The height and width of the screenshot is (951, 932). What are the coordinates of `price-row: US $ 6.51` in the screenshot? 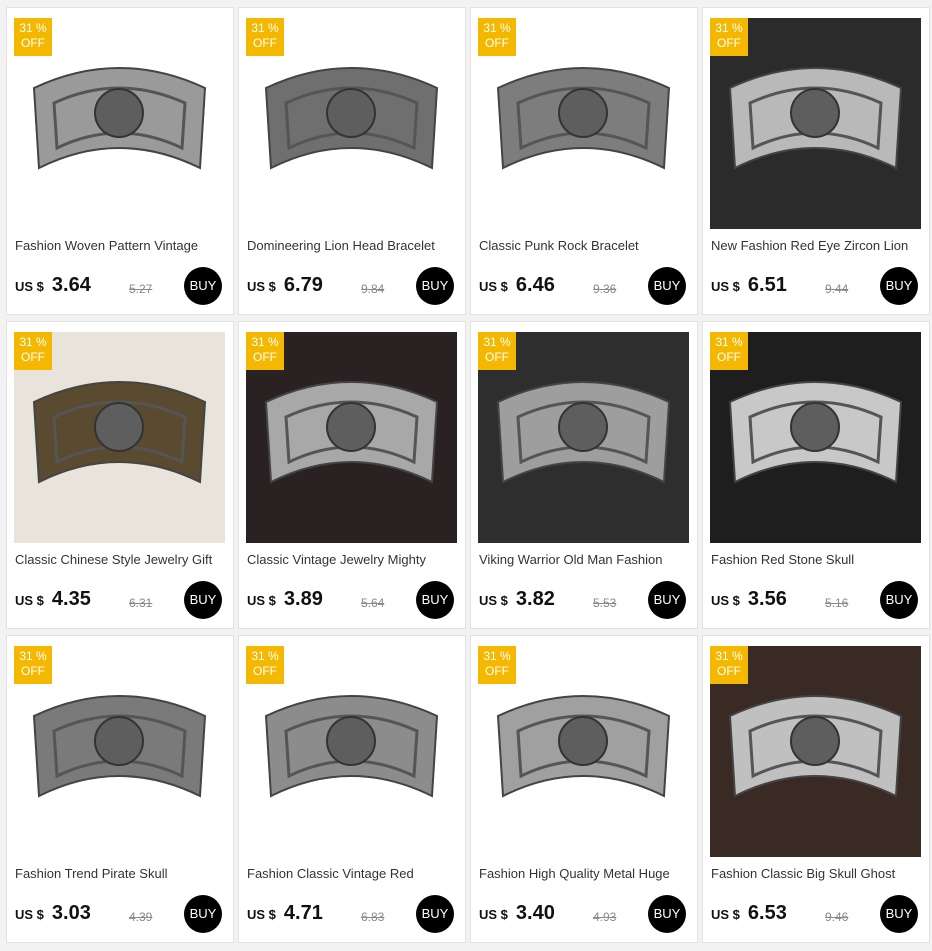 It's located at (749, 285).